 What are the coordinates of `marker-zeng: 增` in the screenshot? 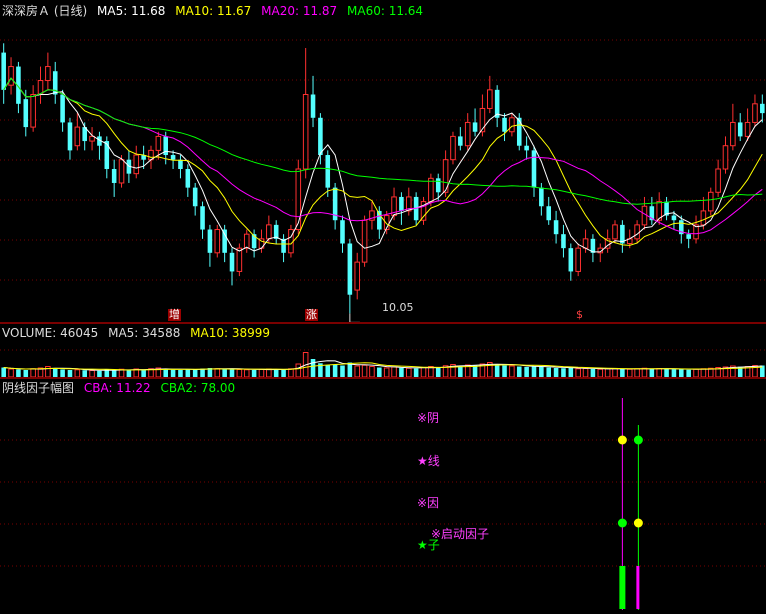 It's located at (174, 314).